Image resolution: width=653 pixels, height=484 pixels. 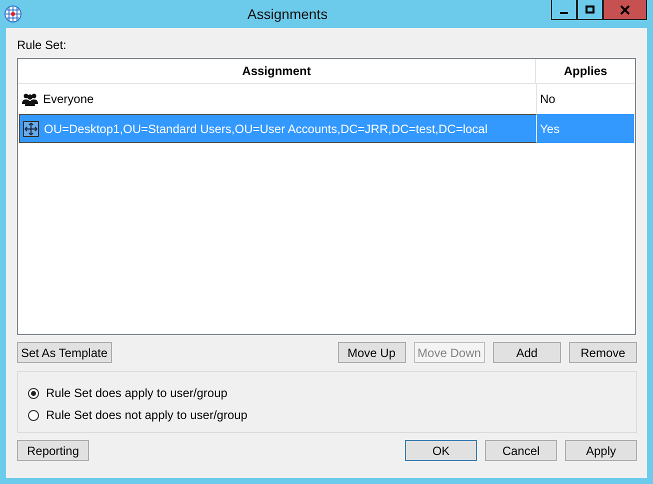 What do you see at coordinates (602, 352) in the screenshot?
I see `action-button: Remove` at bounding box center [602, 352].